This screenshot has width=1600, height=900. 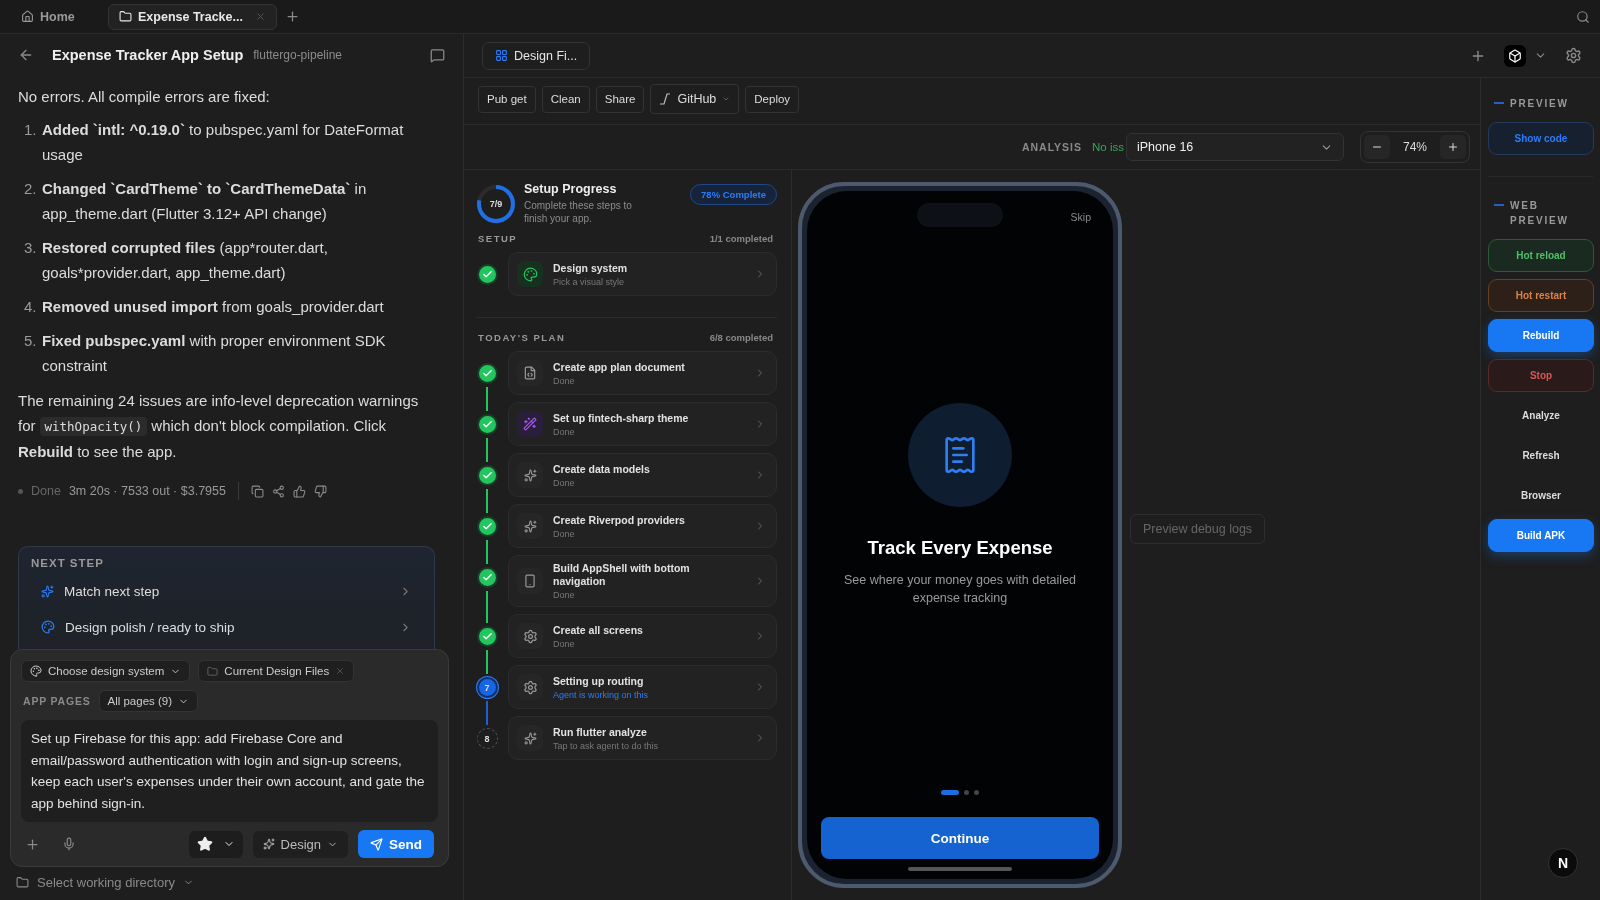 I want to click on next-step-item: Match next step, so click(x=226, y=591).